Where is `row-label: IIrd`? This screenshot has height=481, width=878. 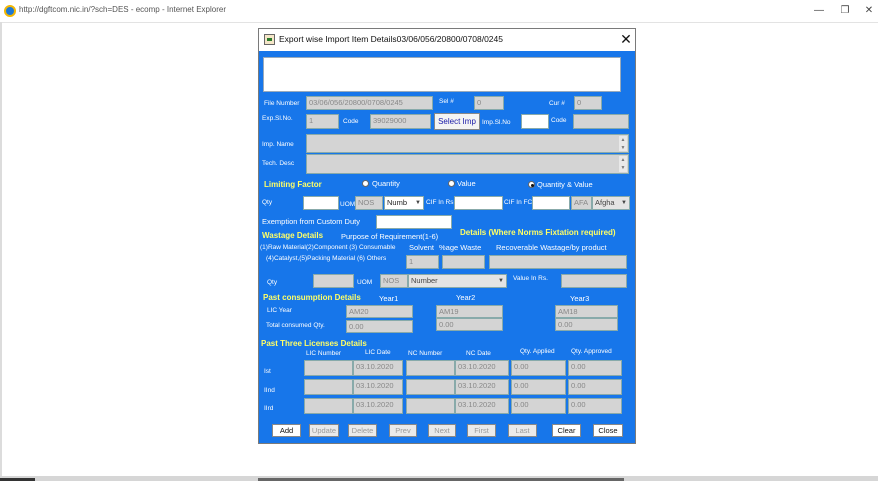 row-label: IIrd is located at coordinates (269, 408).